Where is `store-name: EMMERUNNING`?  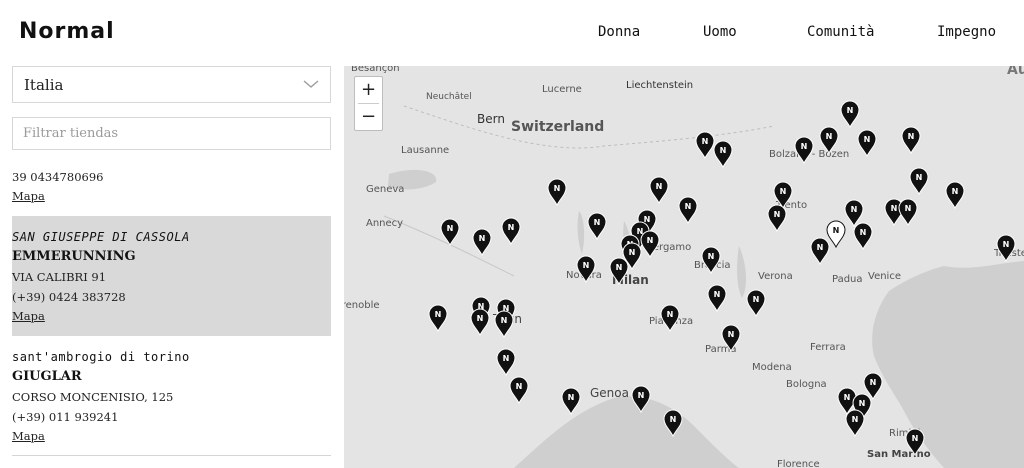
store-name: EMMERUNNING is located at coordinates (74, 256).